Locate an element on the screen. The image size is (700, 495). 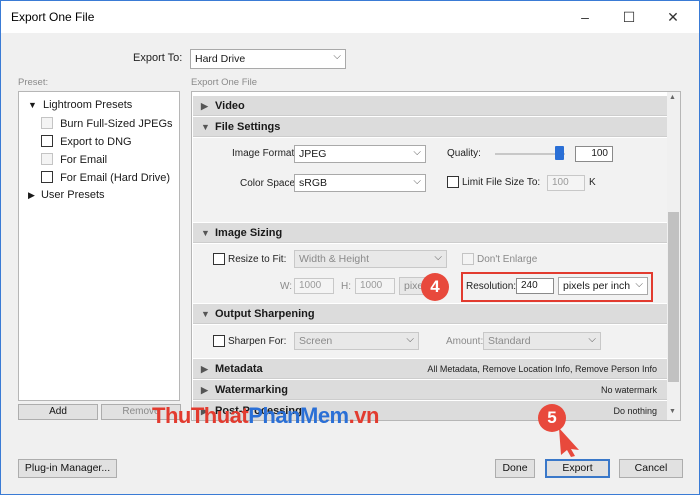
export-to-select: Hard Drive ⌵ is located at coordinates (268, 59).